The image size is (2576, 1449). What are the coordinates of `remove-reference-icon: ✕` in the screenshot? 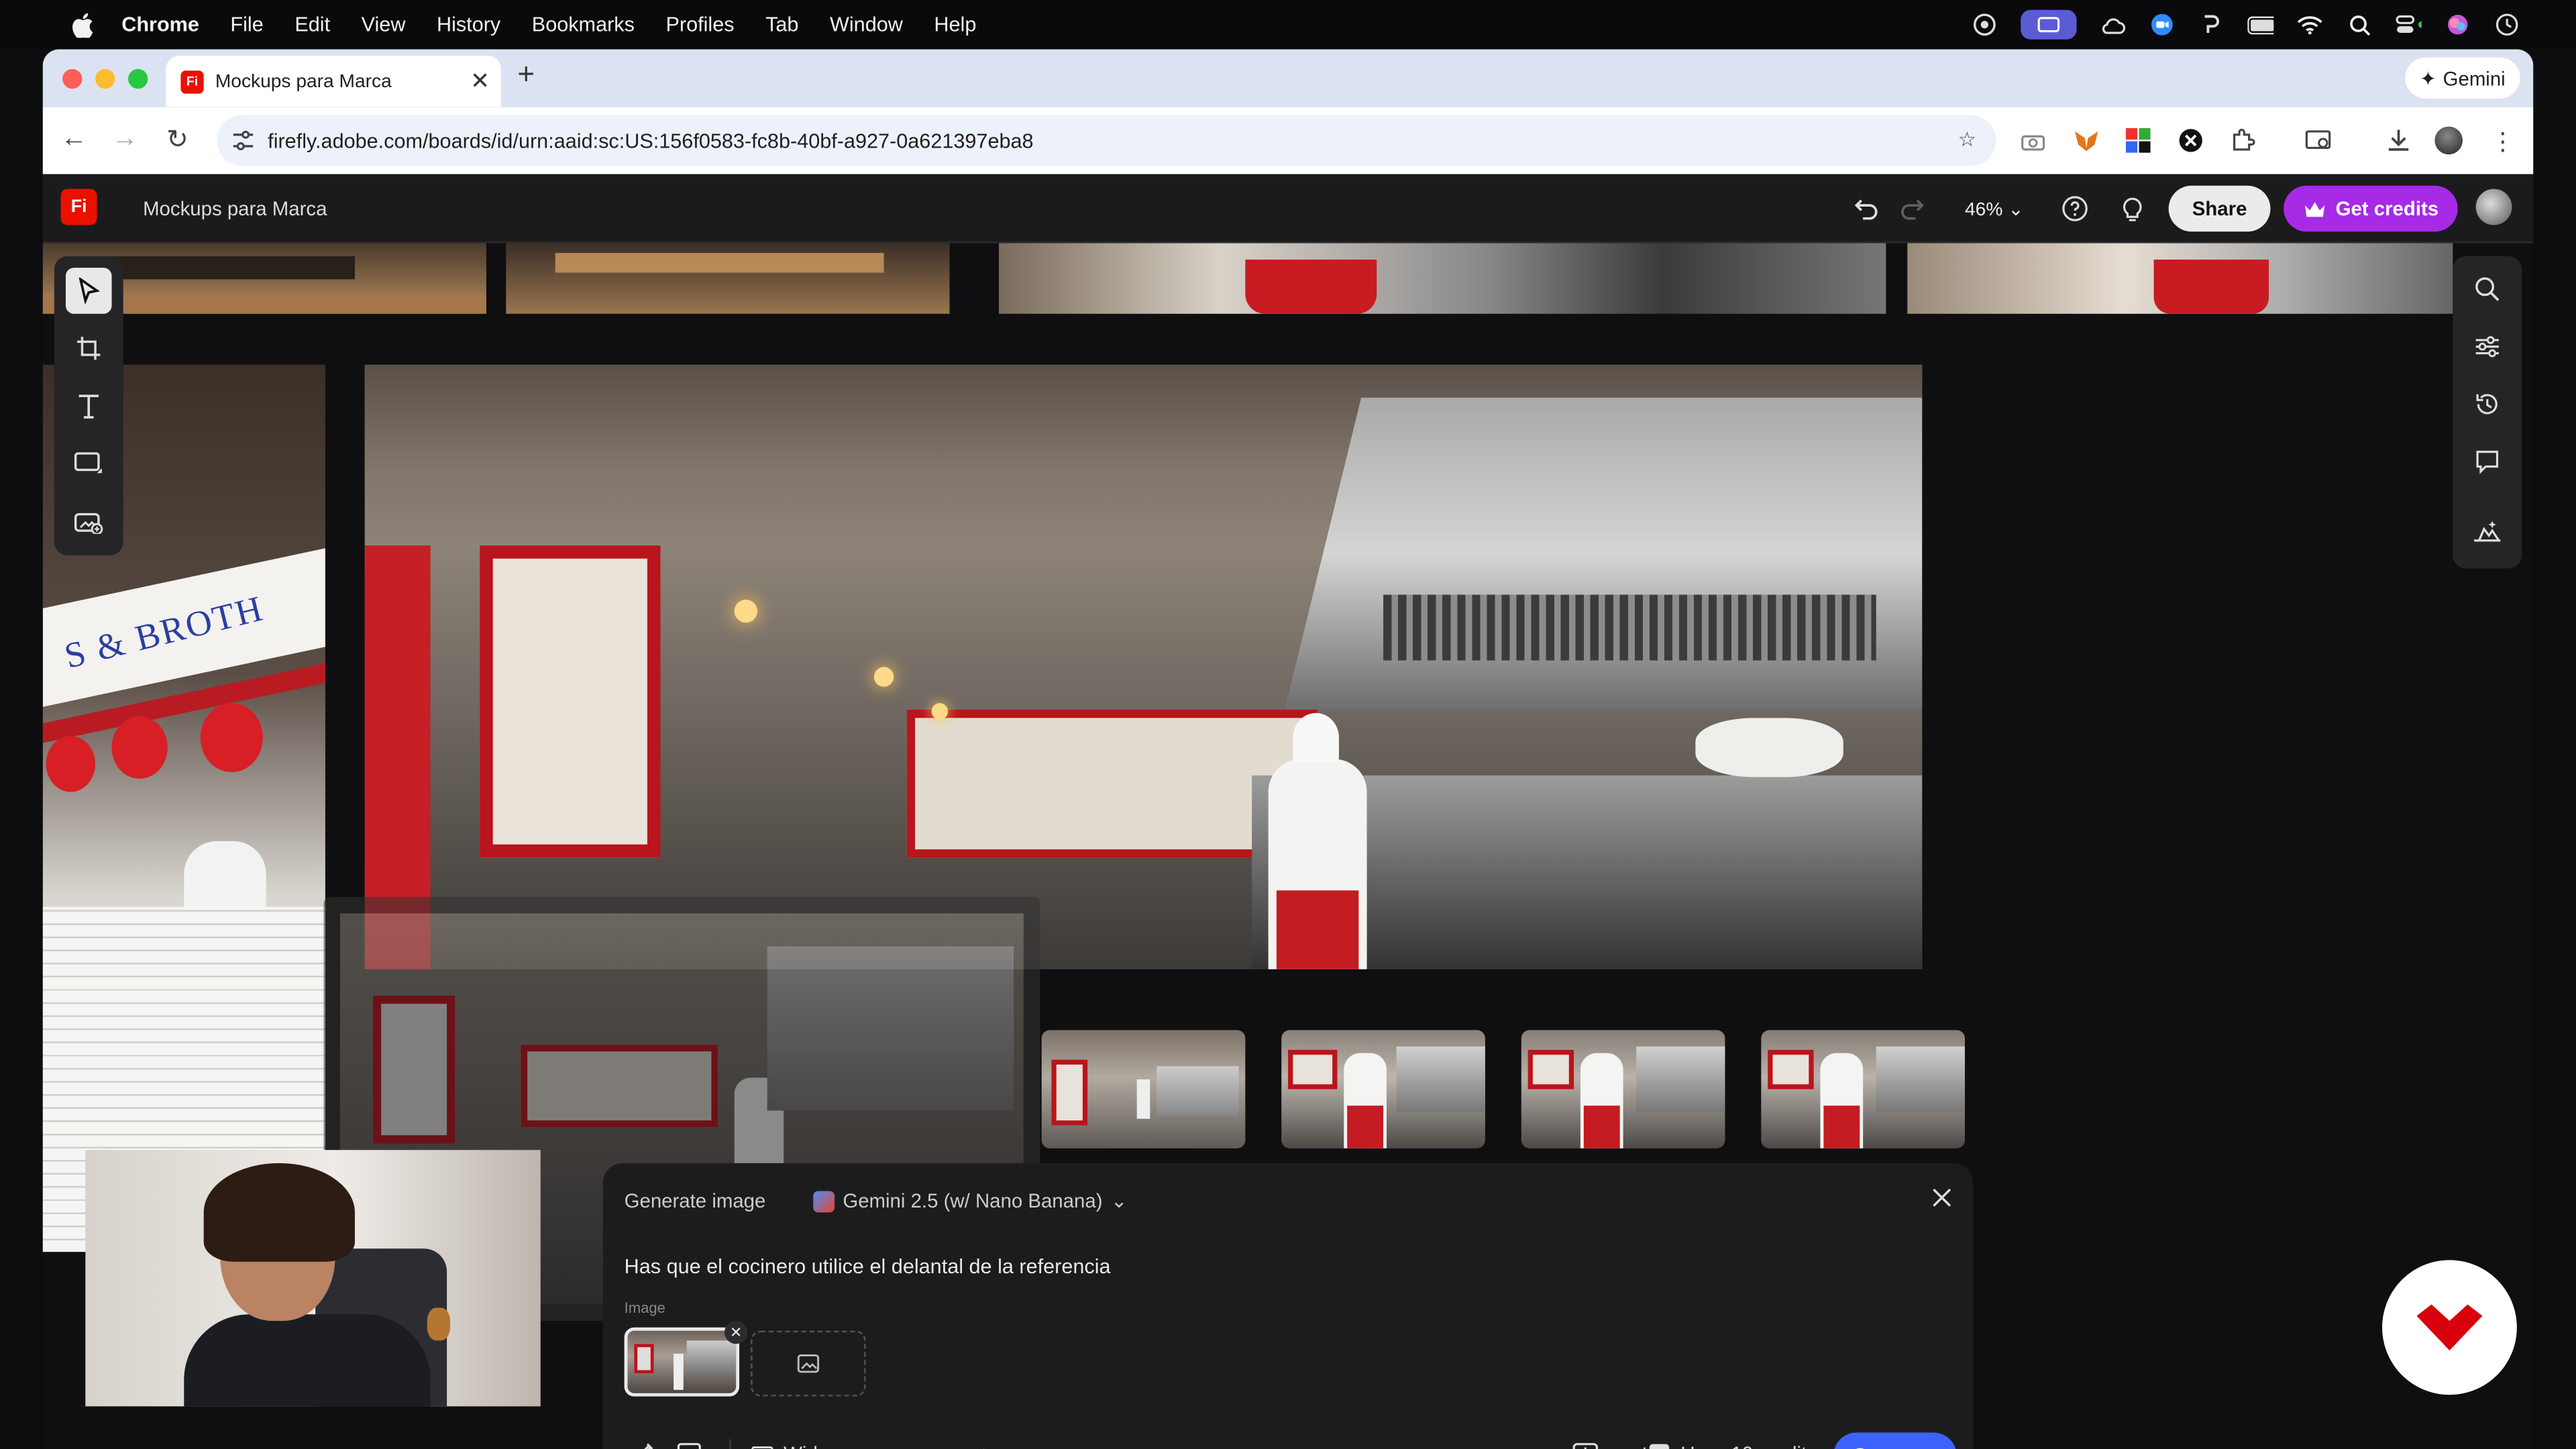 It's located at (736, 1332).